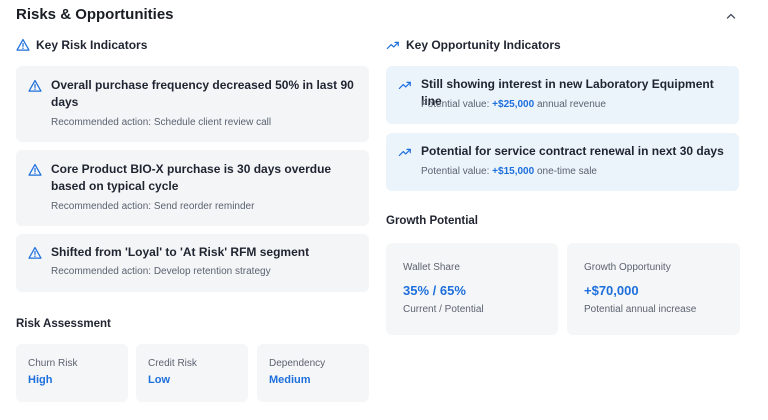 This screenshot has height=420, width=768. What do you see at coordinates (443, 309) in the screenshot?
I see `tile-note: Current / Potential` at bounding box center [443, 309].